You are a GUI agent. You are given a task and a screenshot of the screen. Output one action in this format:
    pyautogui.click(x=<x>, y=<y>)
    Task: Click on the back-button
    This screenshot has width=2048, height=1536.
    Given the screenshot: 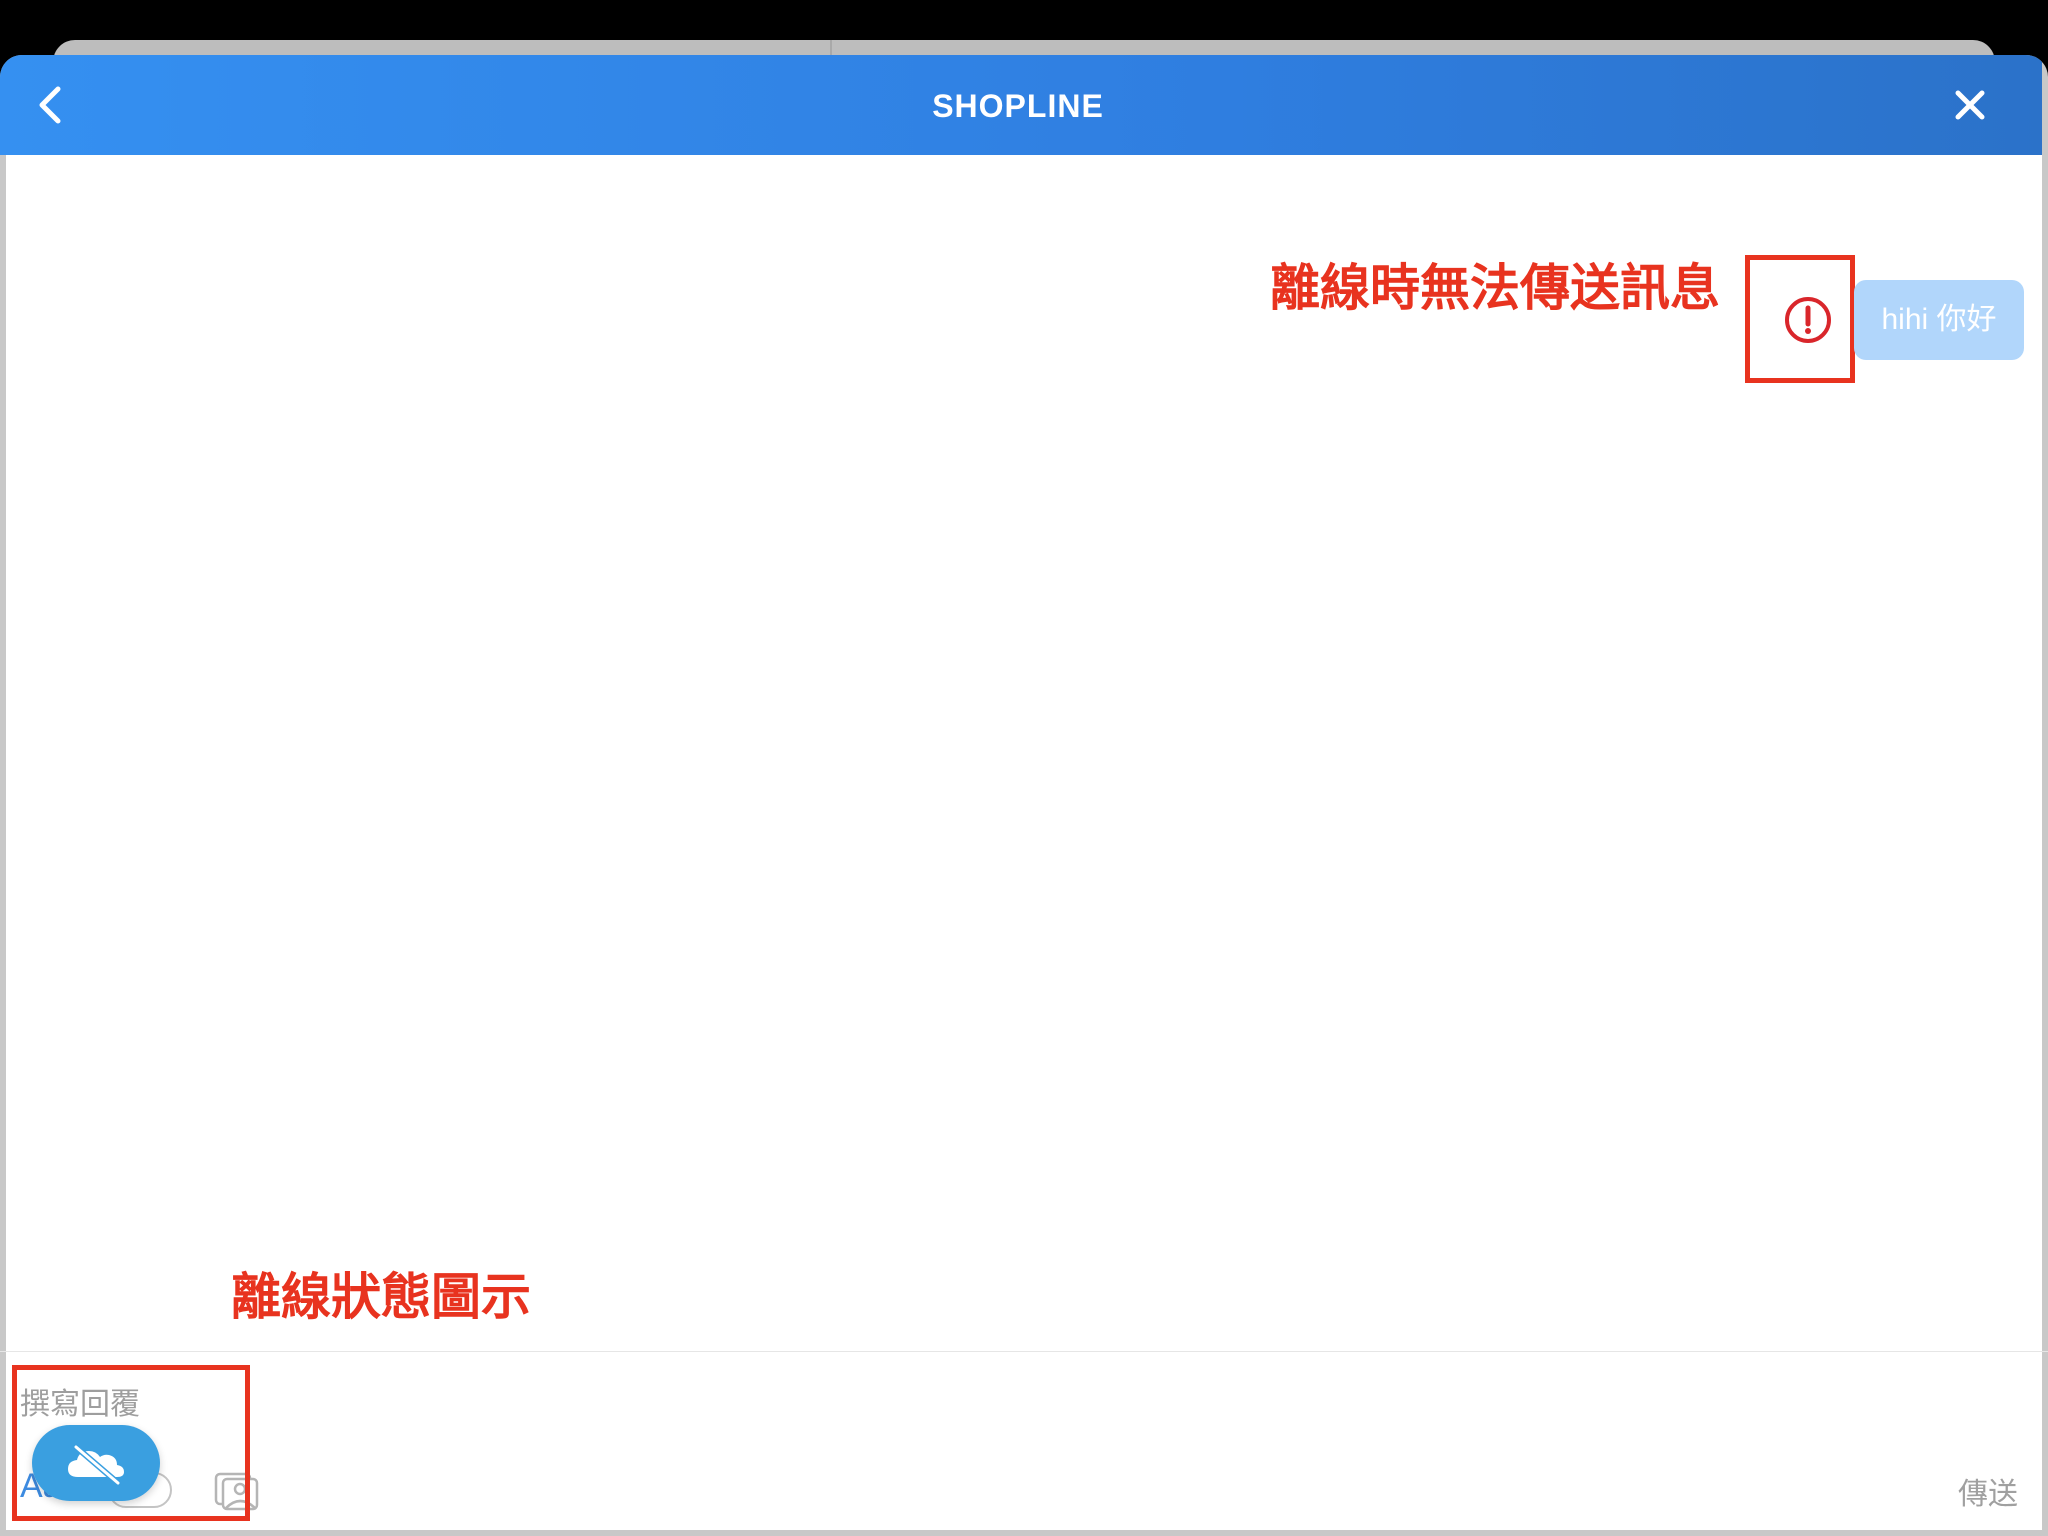 What is the action you would take?
    pyautogui.click(x=52, y=105)
    